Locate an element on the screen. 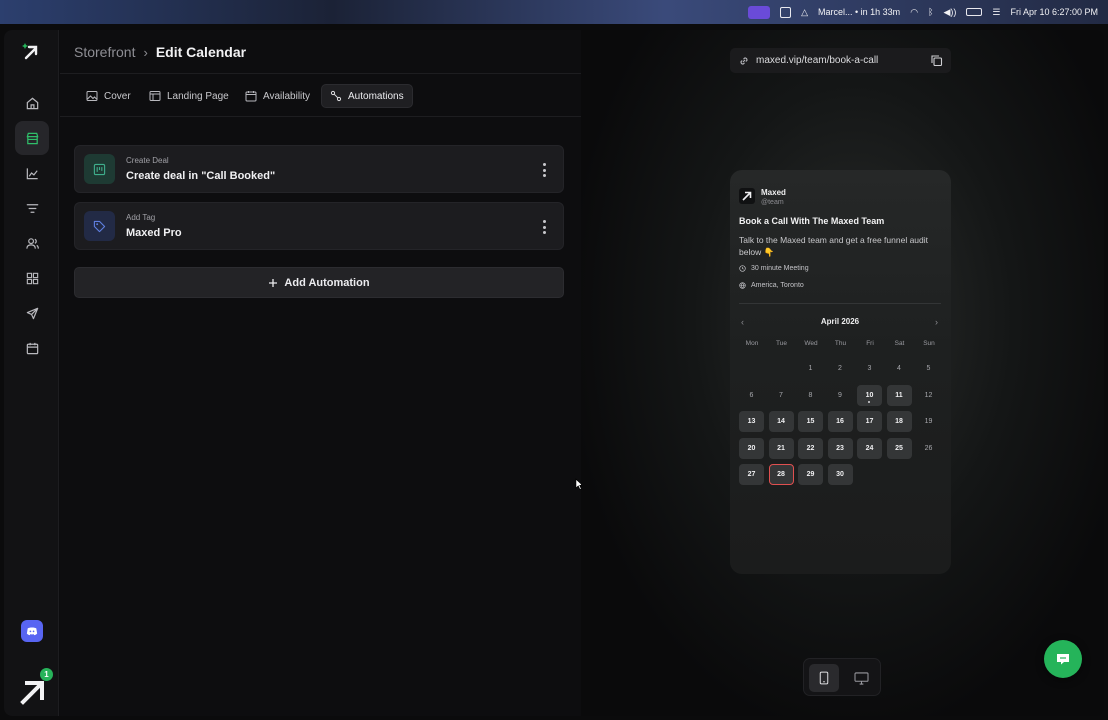  calendar-day: 19 is located at coordinates (928, 421).